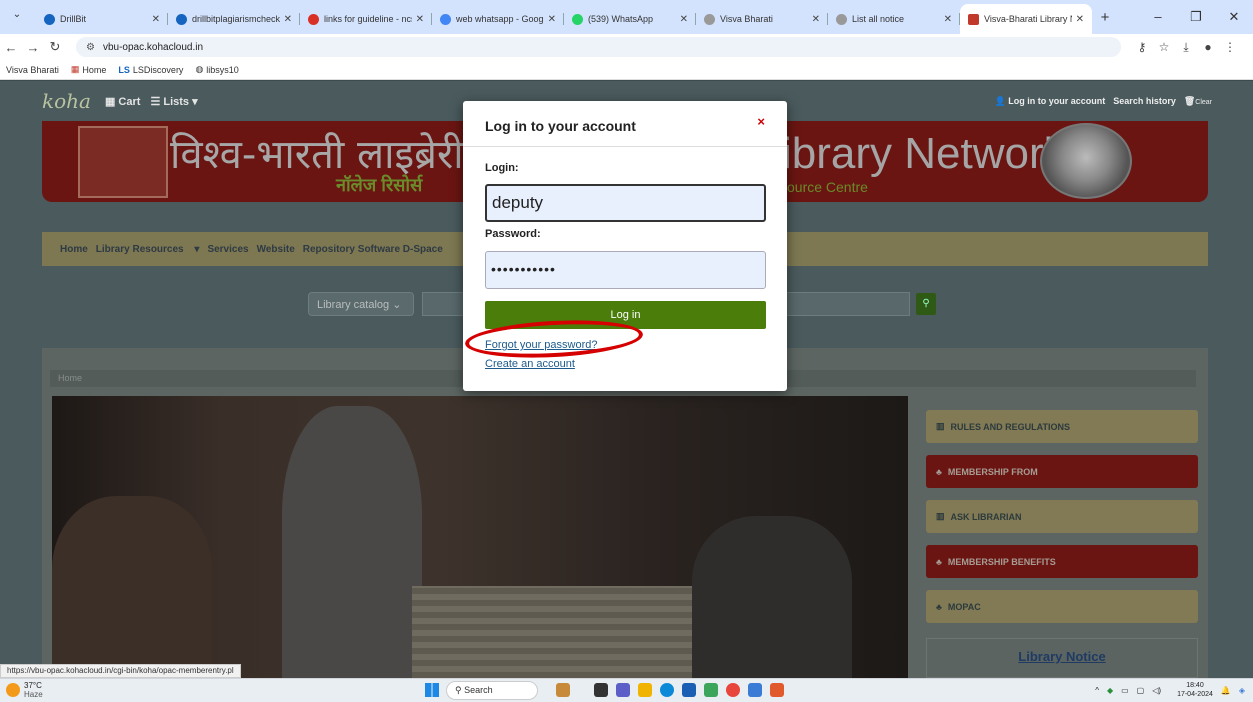 Image resolution: width=1253 pixels, height=702 pixels. What do you see at coordinates (1050, 101) in the screenshot?
I see `login-link: 👤 Log in to your account` at bounding box center [1050, 101].